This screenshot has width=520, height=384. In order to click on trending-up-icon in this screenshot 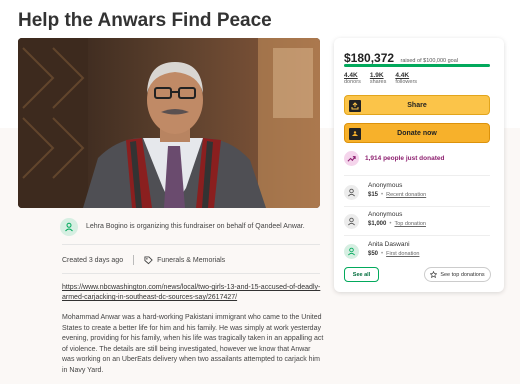, I will do `click(351, 158)`.